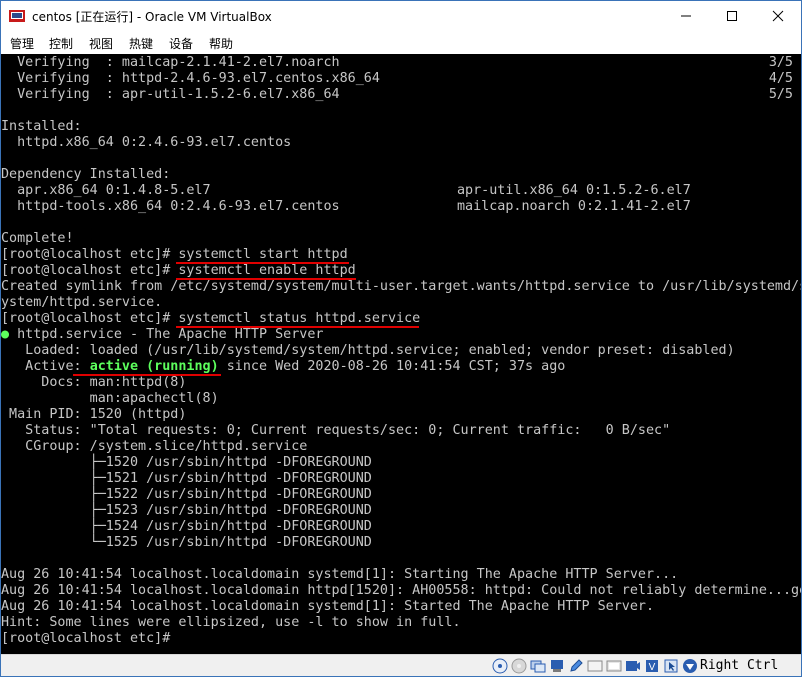 This screenshot has width=802, height=677. Describe the element at coordinates (110, 398) in the screenshot. I see `service-docs: man:apachectl(8)` at that location.